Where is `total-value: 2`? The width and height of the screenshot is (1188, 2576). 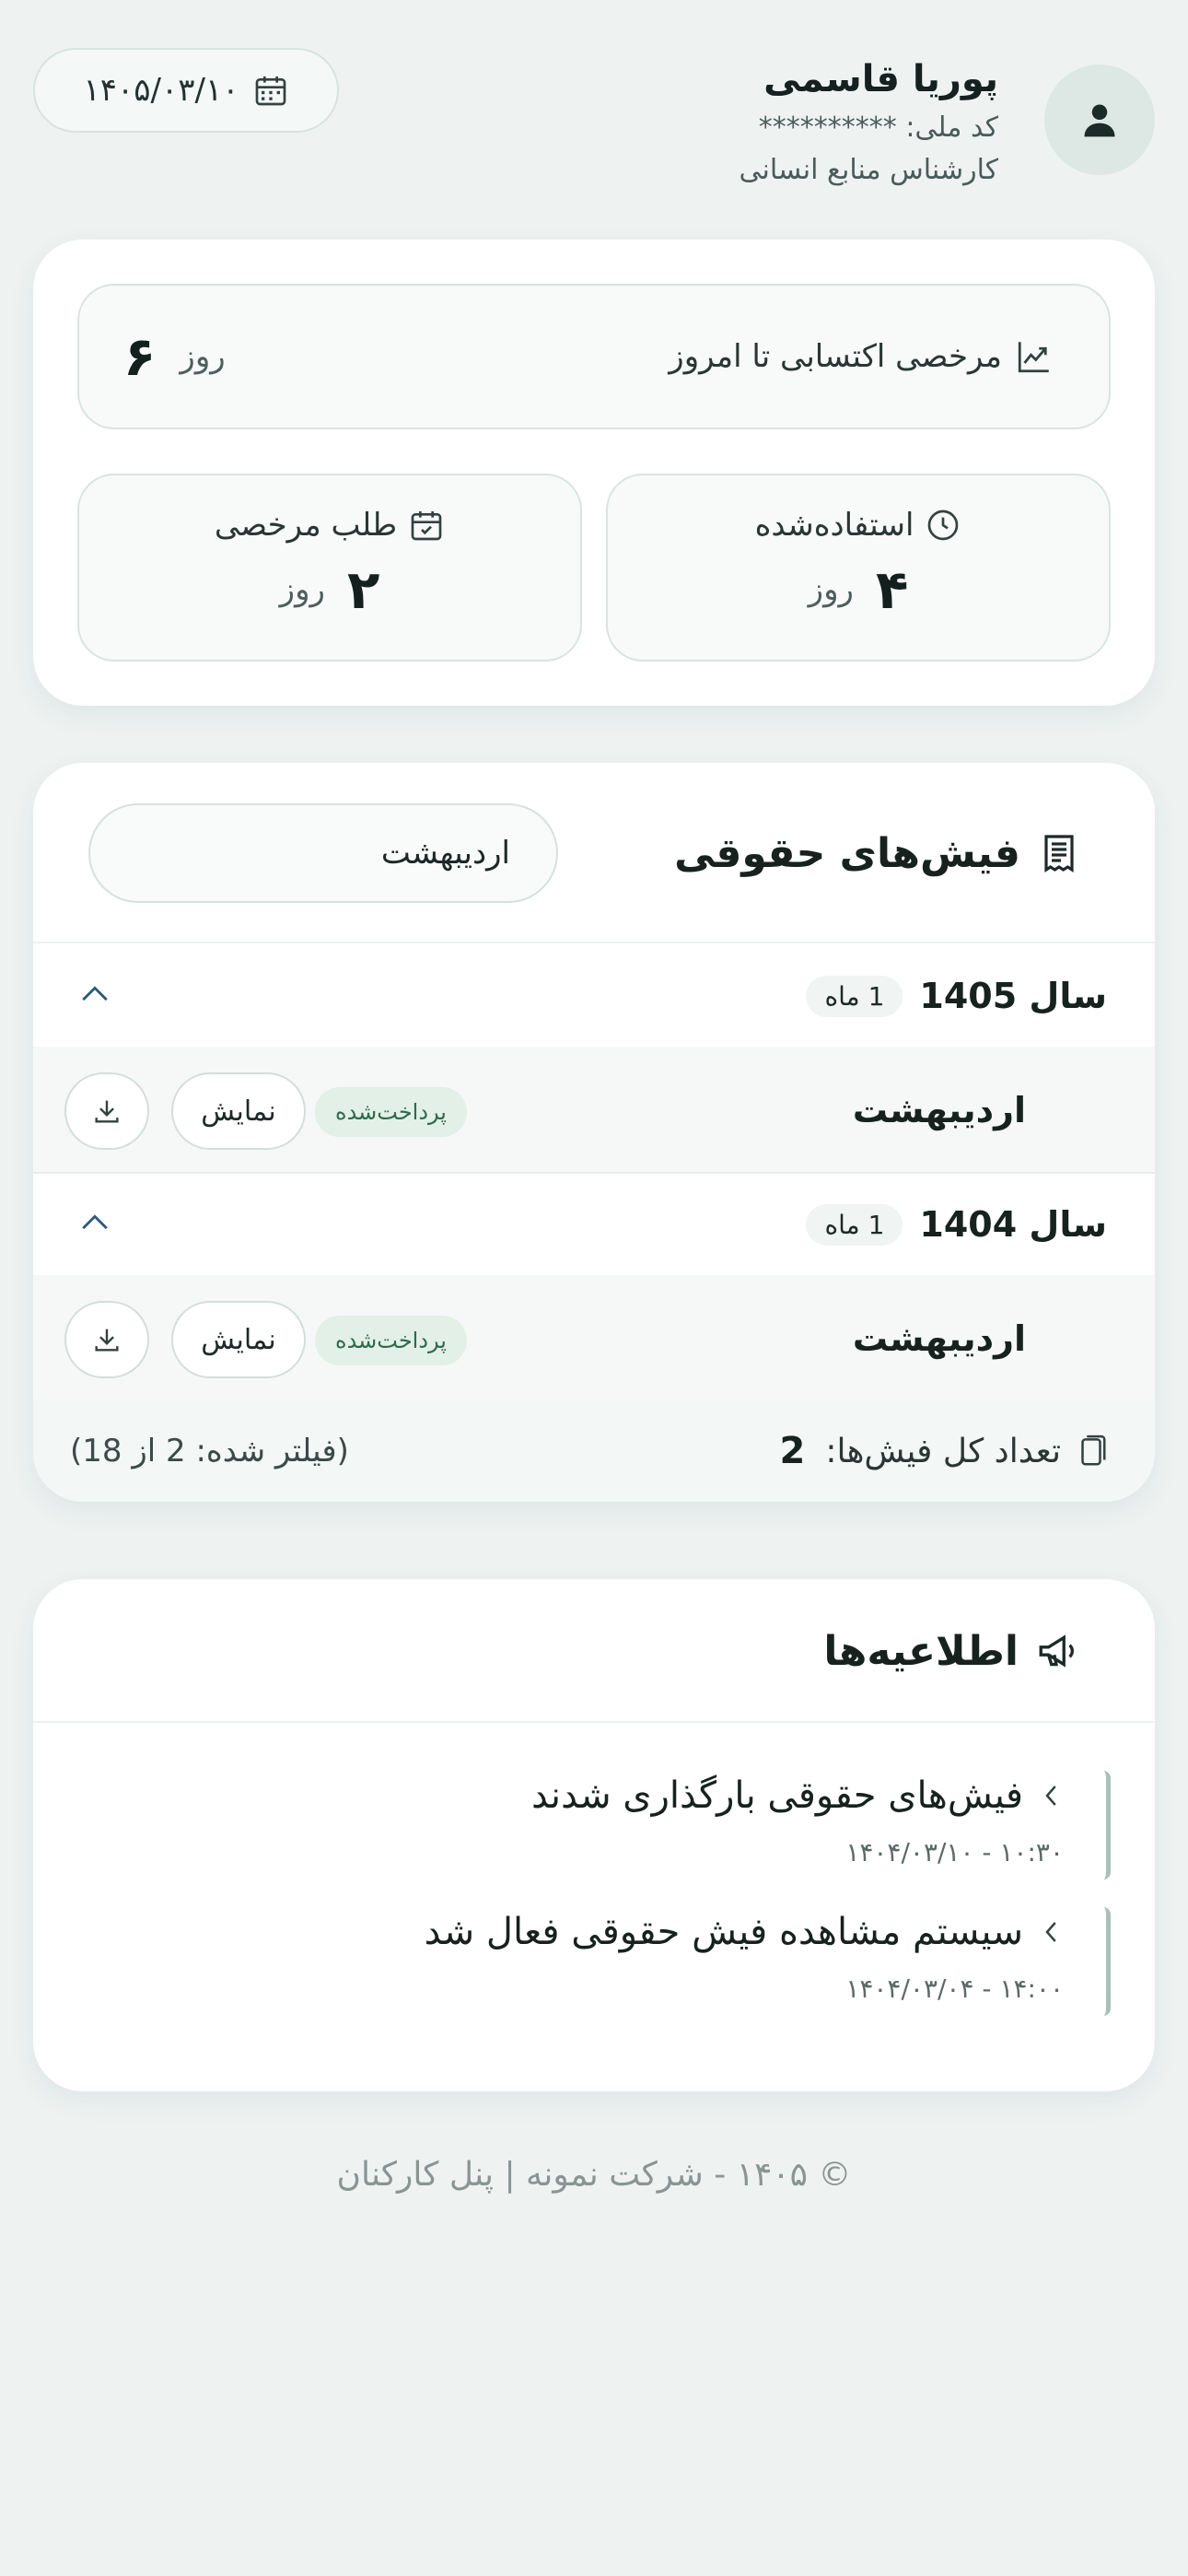 total-value: 2 is located at coordinates (792, 1451).